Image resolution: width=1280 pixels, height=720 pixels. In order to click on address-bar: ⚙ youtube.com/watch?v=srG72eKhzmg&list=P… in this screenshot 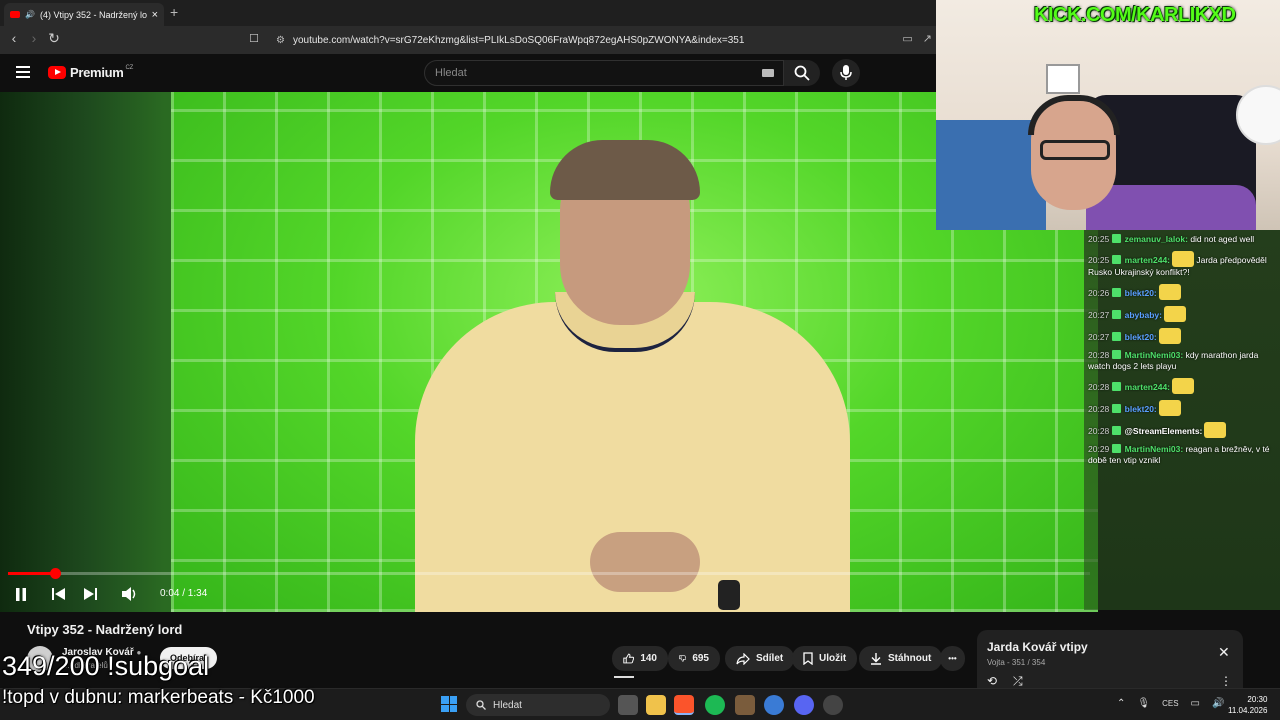, I will do `click(580, 40)`.